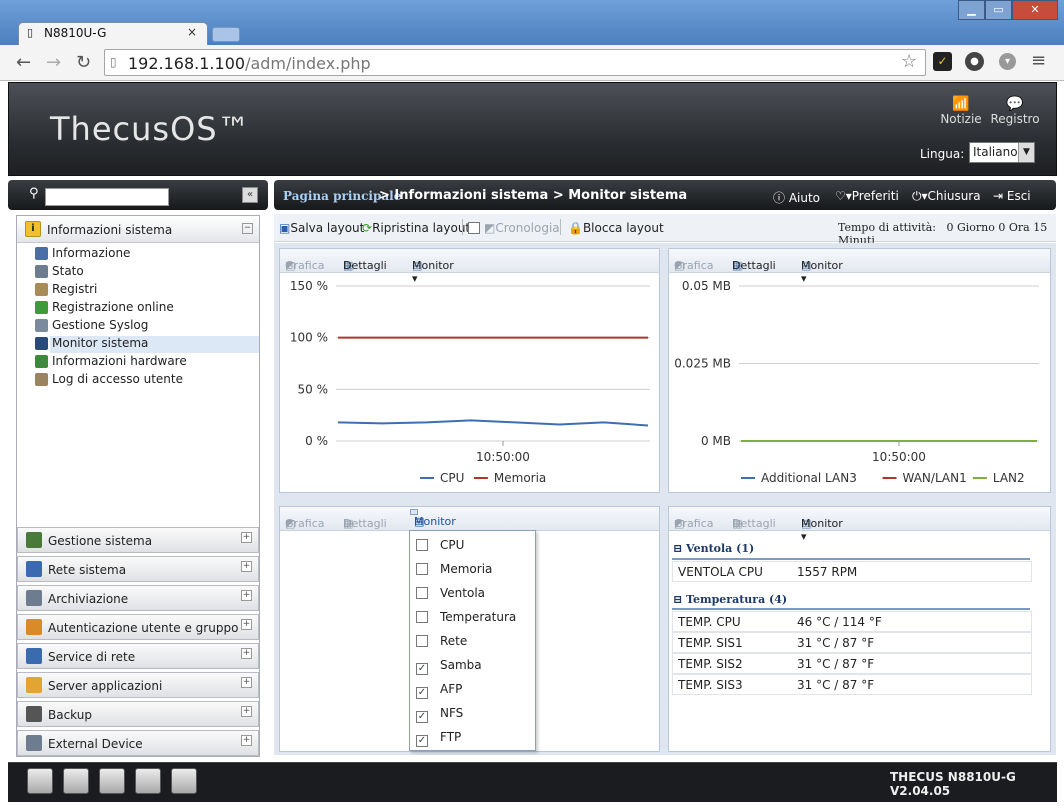 This screenshot has height=810, width=1064. What do you see at coordinates (250, 195) in the screenshot?
I see `collapse-sidebar-icon: «` at bounding box center [250, 195].